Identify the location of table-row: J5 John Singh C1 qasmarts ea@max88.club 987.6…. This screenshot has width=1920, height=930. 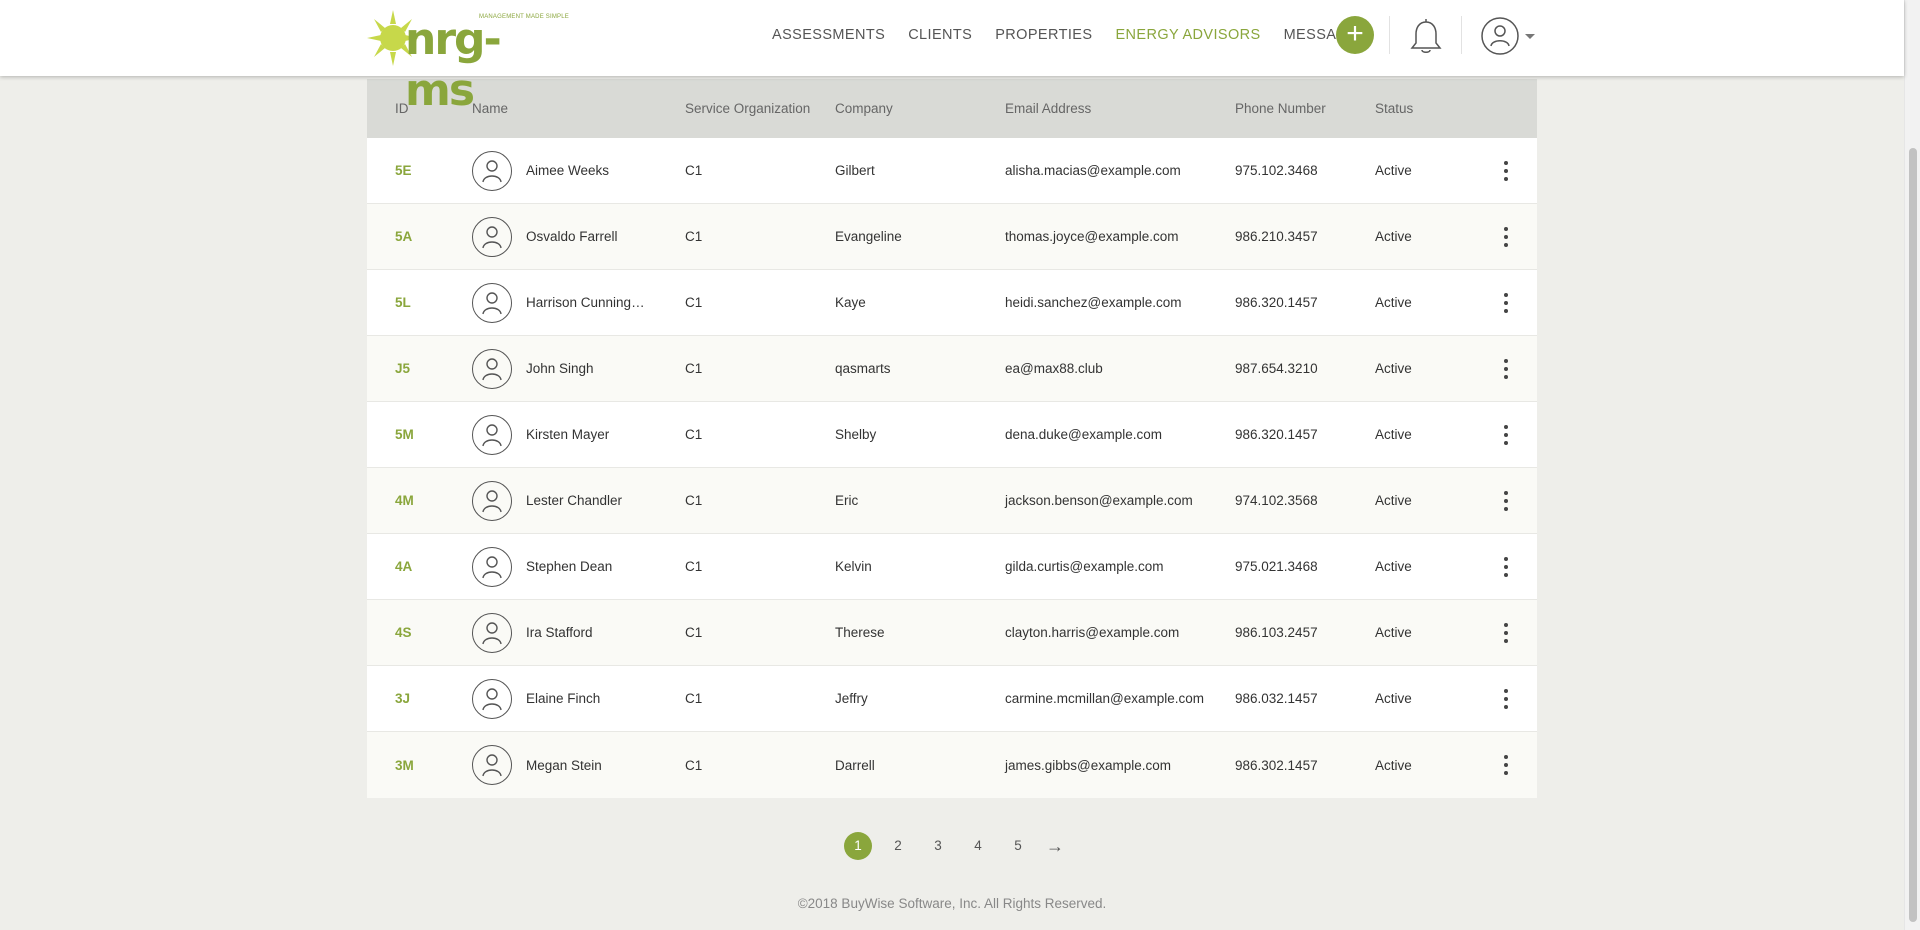
(952, 369).